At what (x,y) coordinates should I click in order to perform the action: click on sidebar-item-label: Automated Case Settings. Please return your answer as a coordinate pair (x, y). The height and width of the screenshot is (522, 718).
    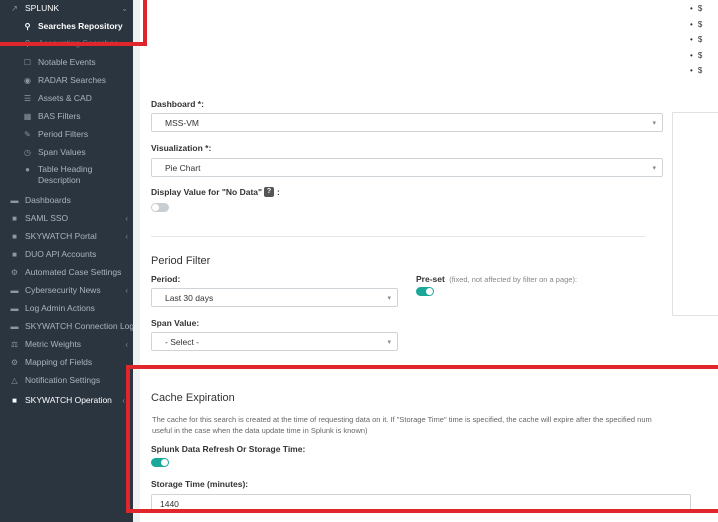
    Looking at the image, I should click on (73, 272).